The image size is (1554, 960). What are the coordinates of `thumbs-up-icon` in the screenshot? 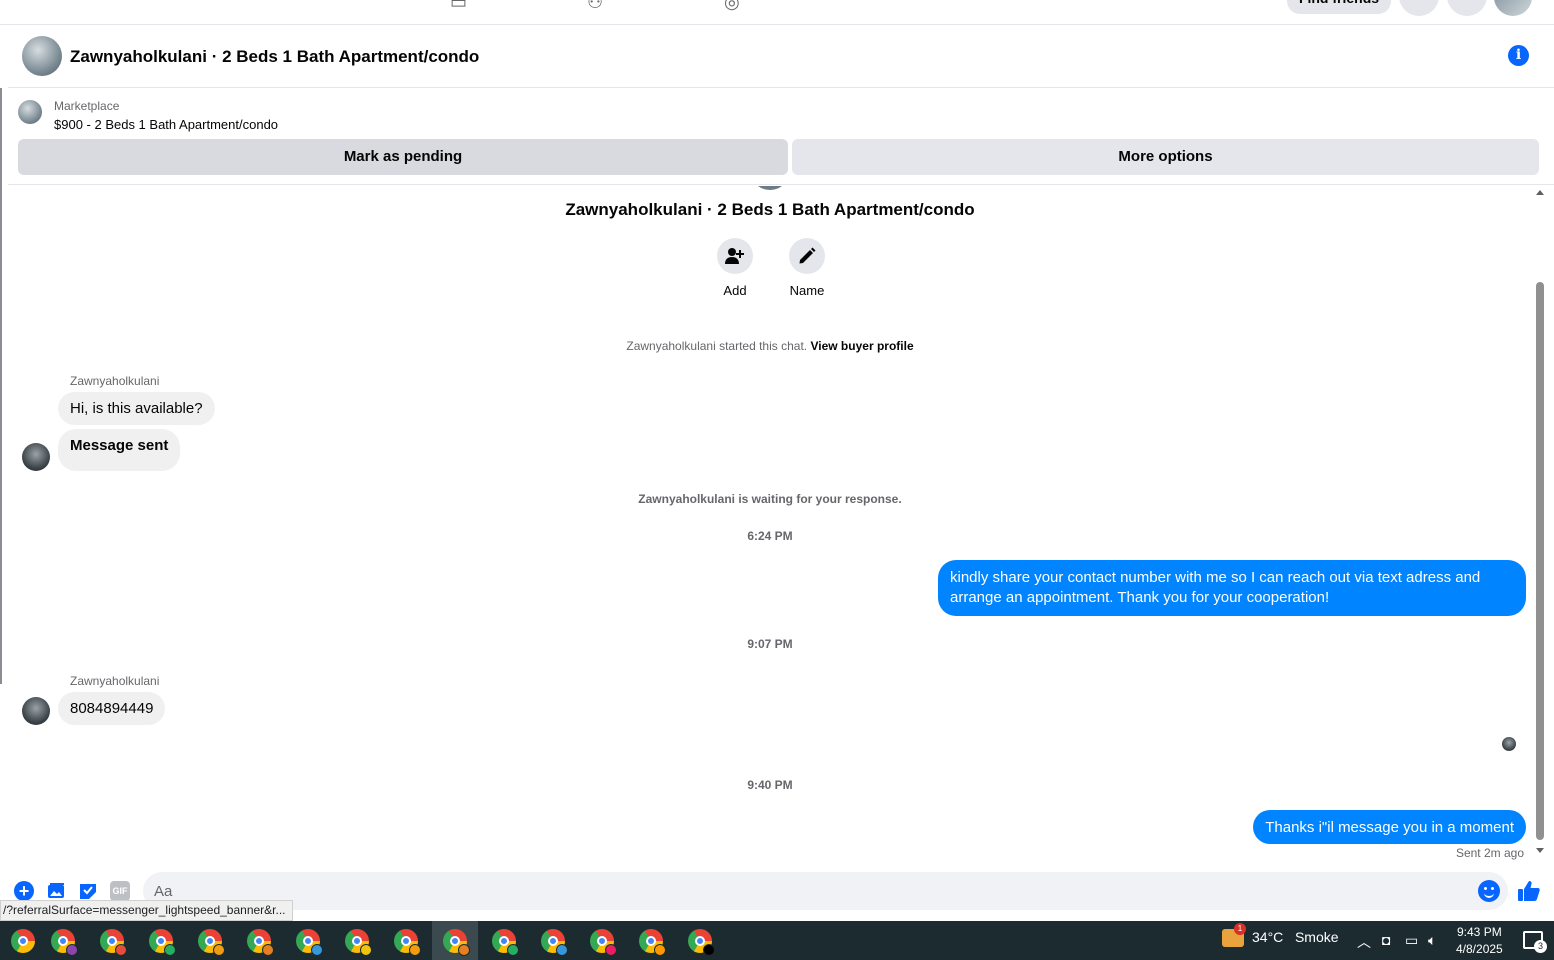 It's located at (1529, 891).